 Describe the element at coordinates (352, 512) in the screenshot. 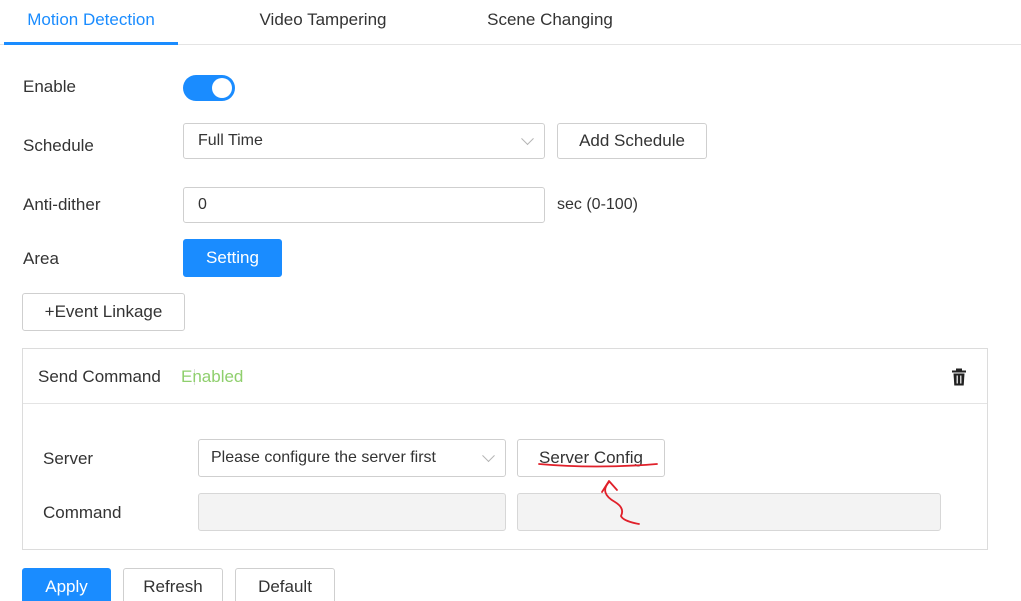

I see `command-input` at that location.